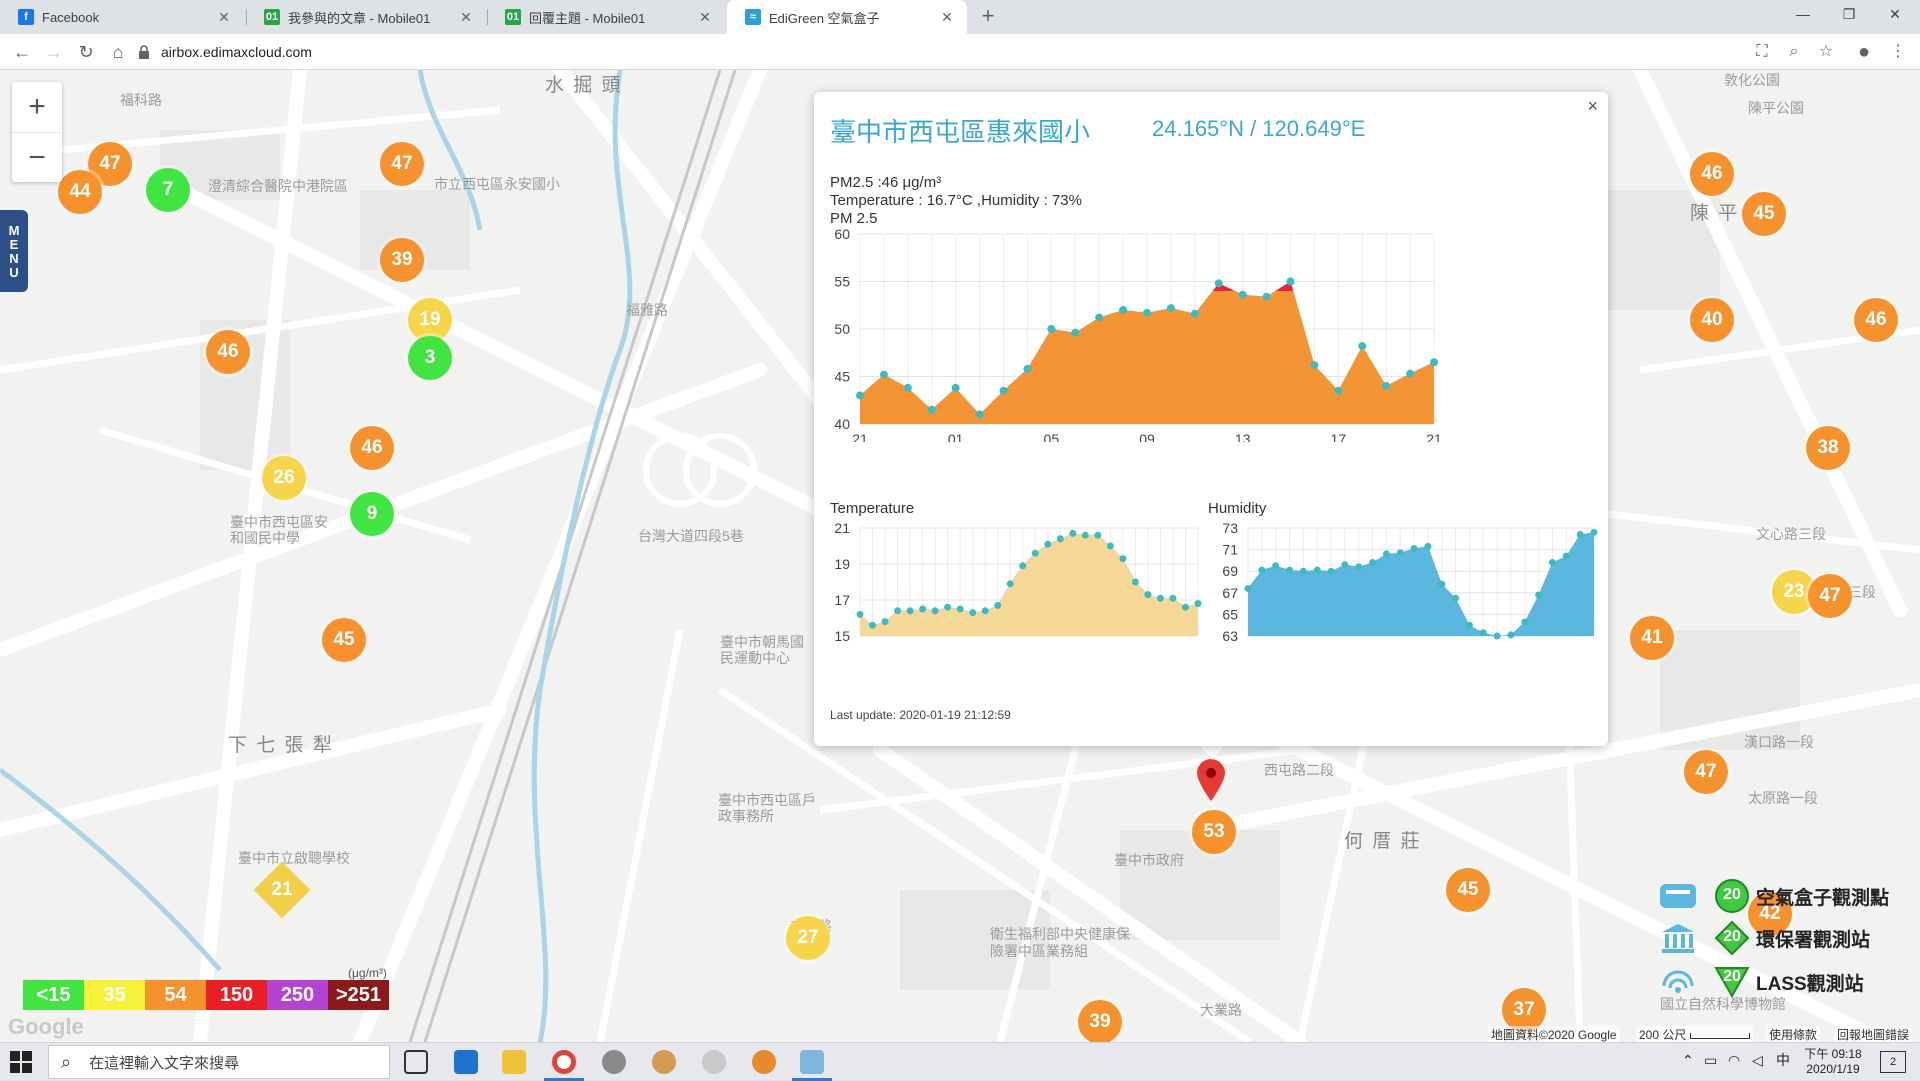 The height and width of the screenshot is (1081, 1920). I want to click on pm25-marker: 44, so click(80, 192).